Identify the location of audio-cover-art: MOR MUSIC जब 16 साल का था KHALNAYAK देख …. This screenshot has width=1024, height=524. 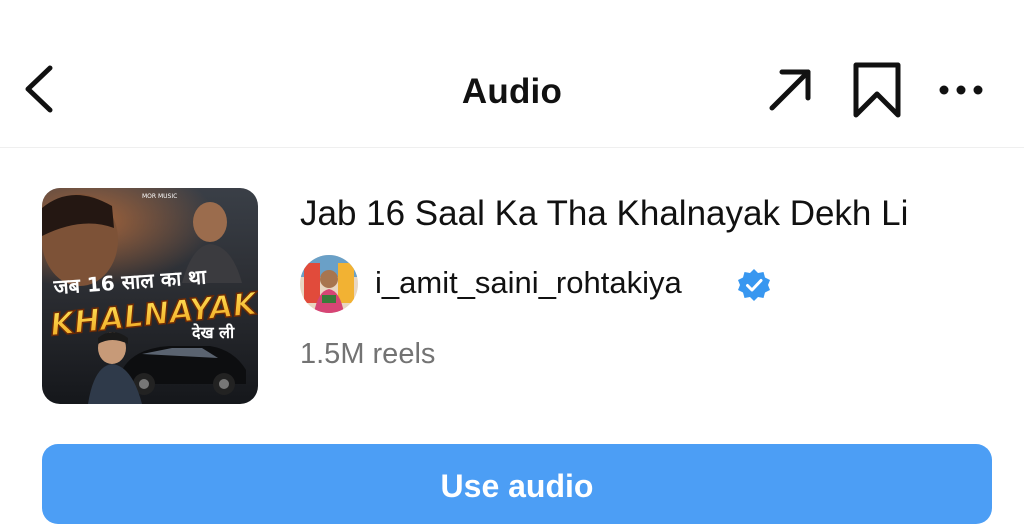
(150, 296).